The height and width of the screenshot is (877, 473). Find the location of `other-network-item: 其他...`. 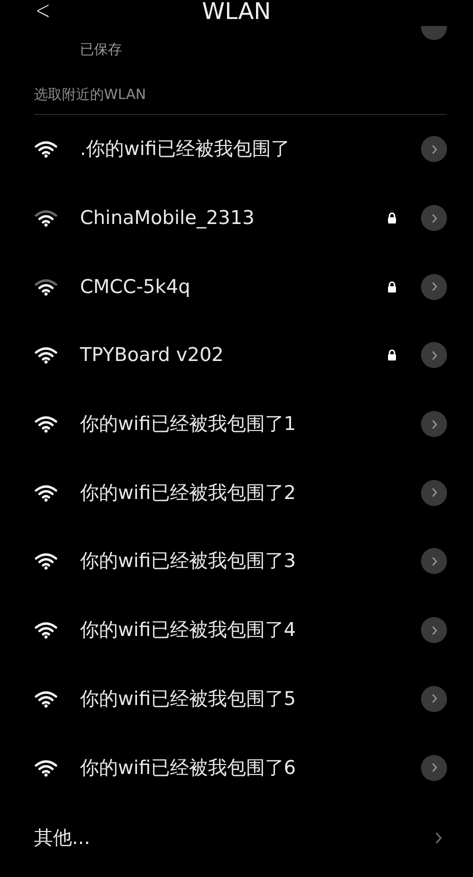

other-network-item: 其他... is located at coordinates (62, 837).